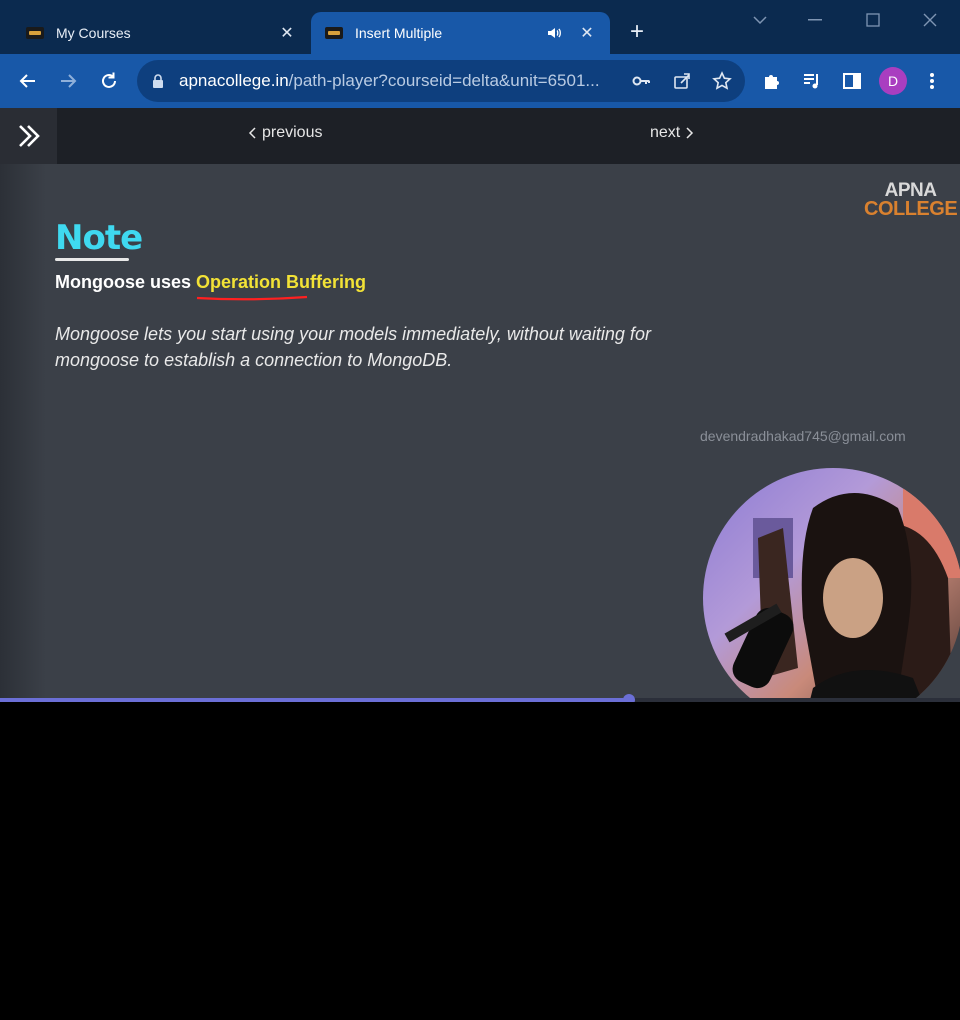  I want to click on forward-button, so click(68, 81).